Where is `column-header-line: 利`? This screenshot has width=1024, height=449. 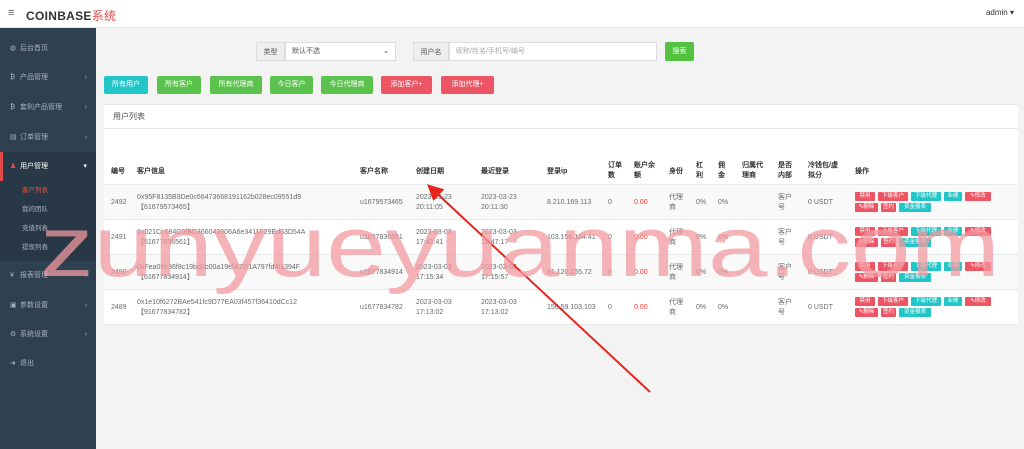
column-header-line: 利 is located at coordinates (699, 175).